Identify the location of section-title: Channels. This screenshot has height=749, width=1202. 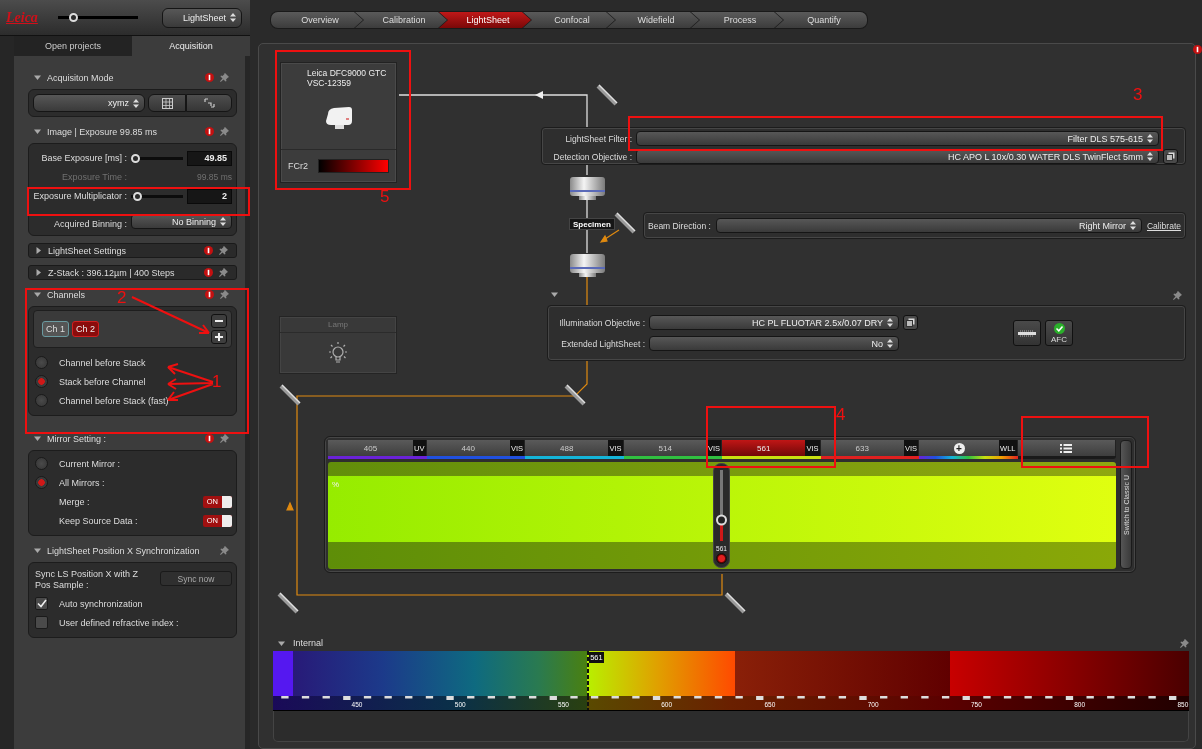
(66, 294).